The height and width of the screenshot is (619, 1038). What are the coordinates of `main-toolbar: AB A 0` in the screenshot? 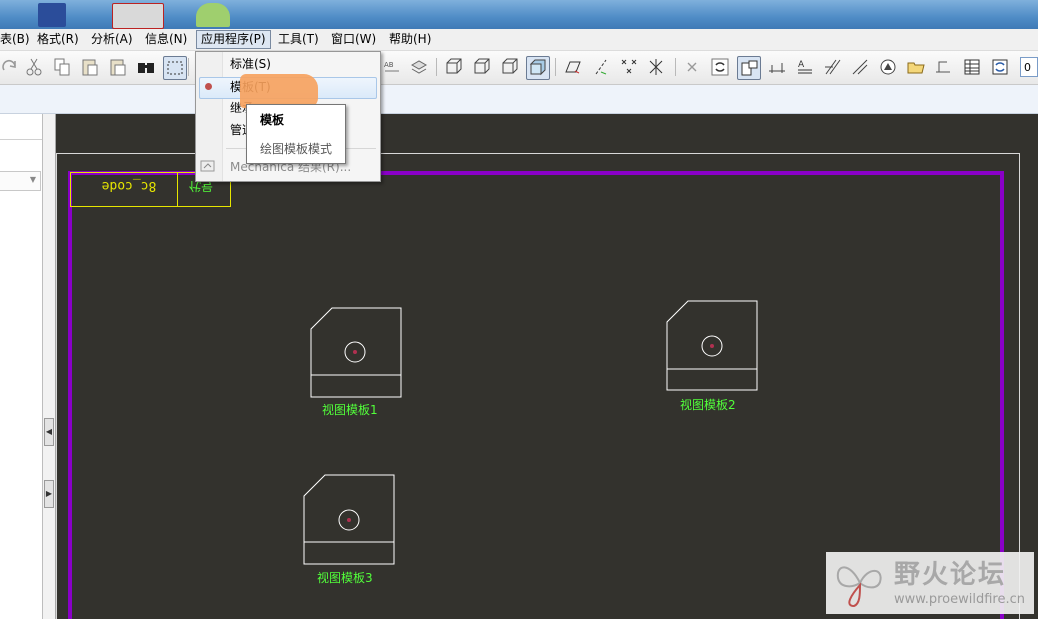 It's located at (519, 68).